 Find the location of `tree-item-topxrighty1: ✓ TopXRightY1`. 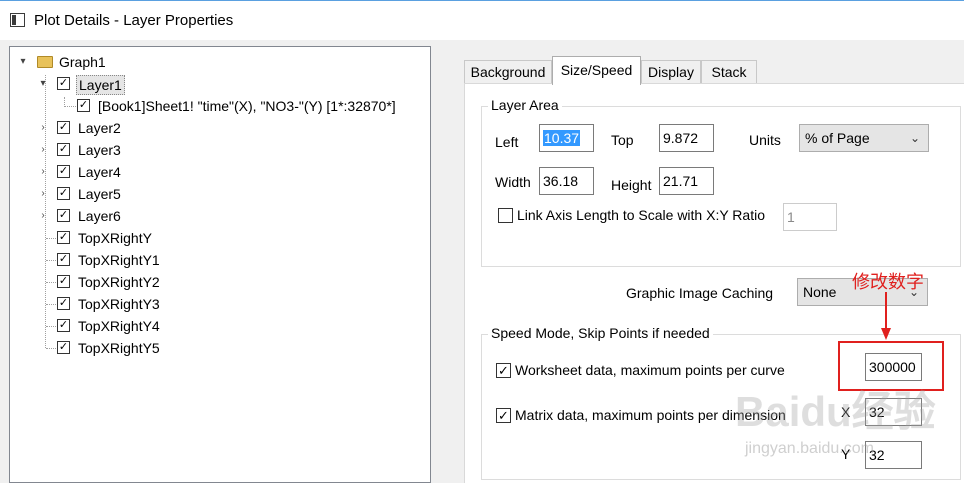

tree-item-topxrighty1: ✓ TopXRightY1 is located at coordinates (138, 260).